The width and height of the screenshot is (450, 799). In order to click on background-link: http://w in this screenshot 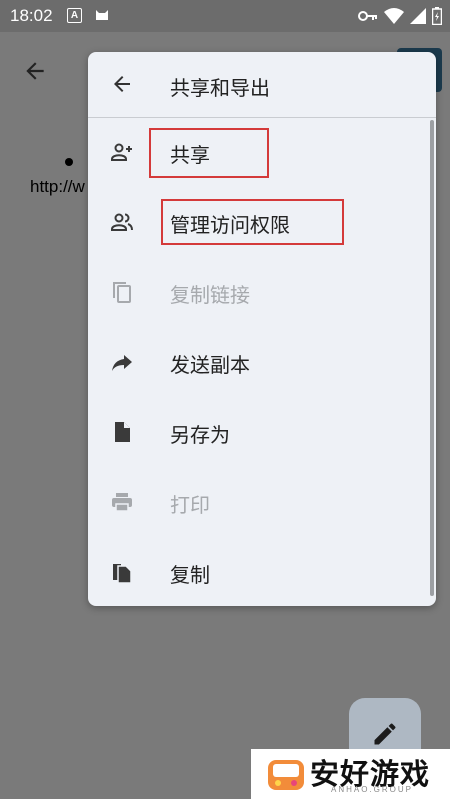, I will do `click(57, 186)`.